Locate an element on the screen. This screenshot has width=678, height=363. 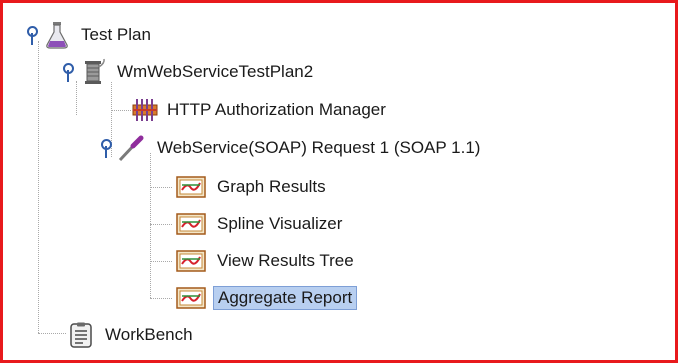
tree-node-label: View Results Tree is located at coordinates (285, 260).